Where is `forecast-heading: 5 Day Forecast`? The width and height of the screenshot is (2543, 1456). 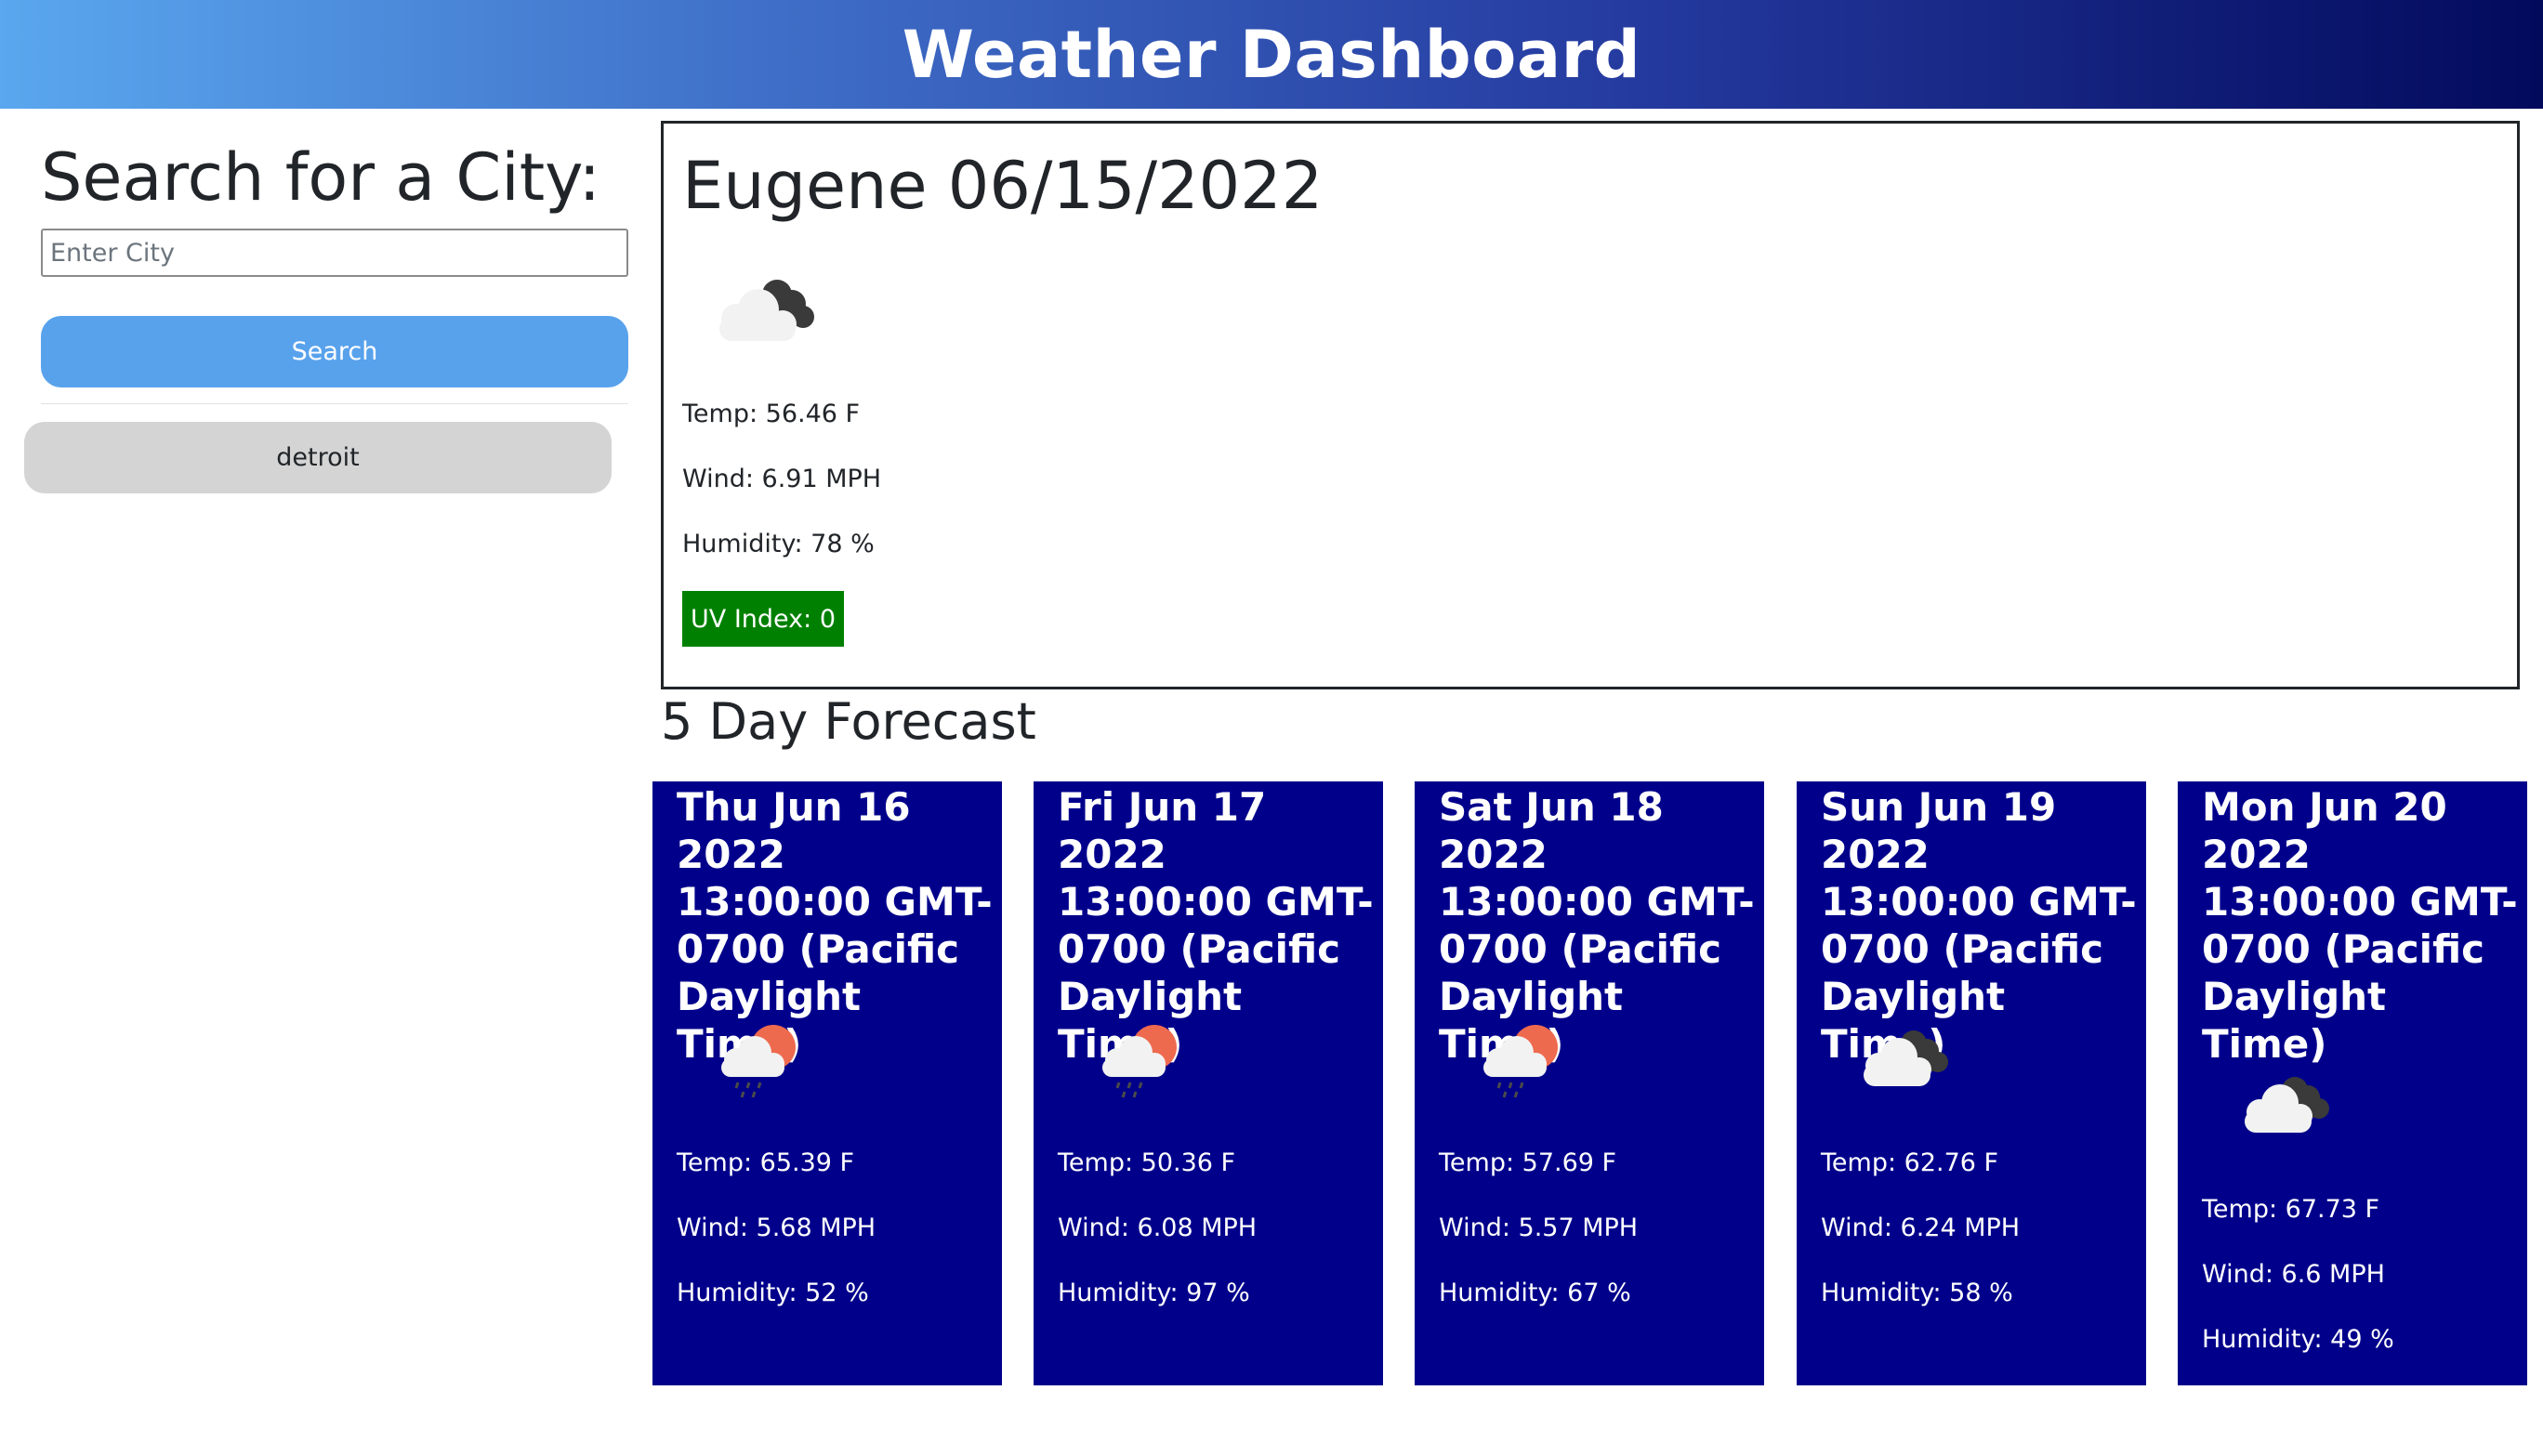
forecast-heading: 5 Day Forecast is located at coordinates (848, 721).